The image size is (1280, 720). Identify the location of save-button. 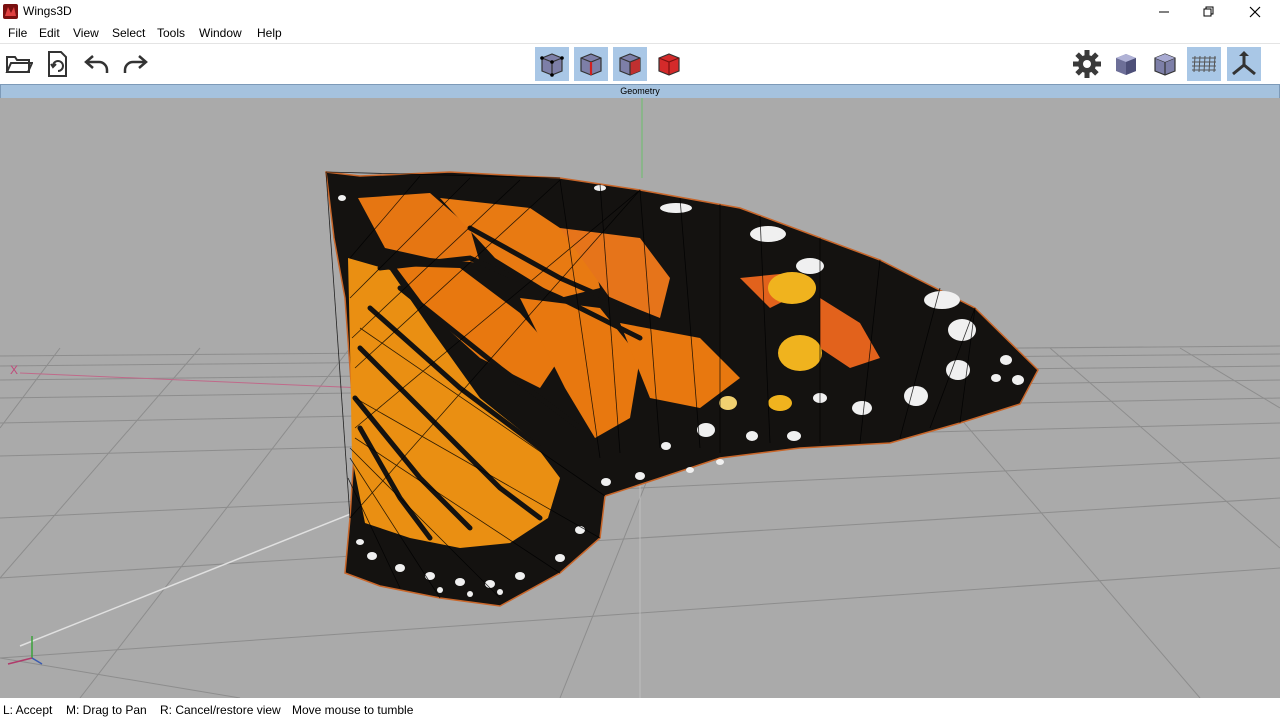
(57, 64).